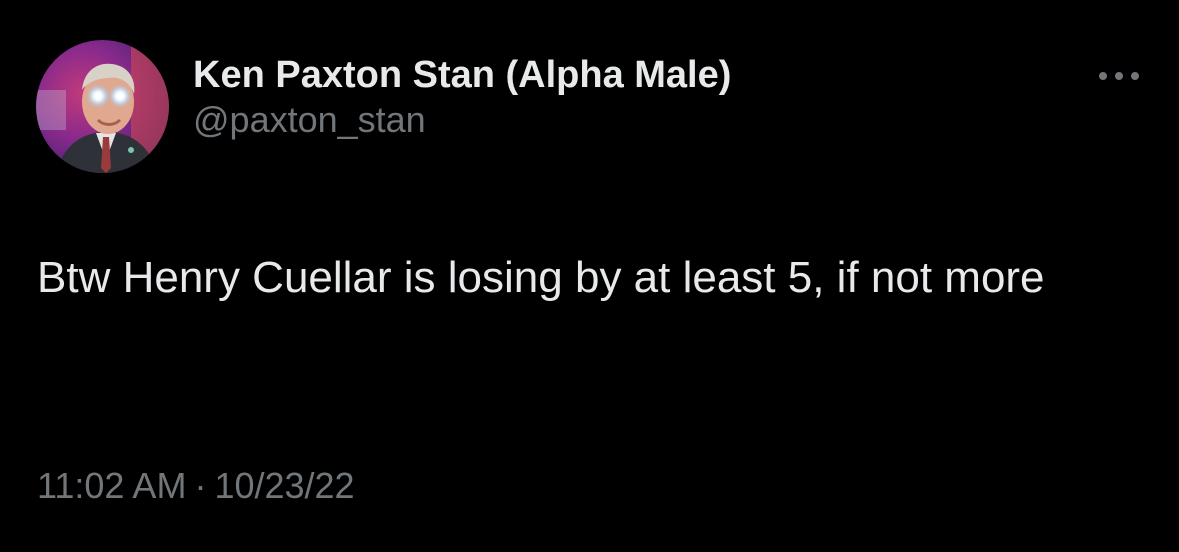 This screenshot has height=552, width=1179. I want to click on avatar, so click(102, 106).